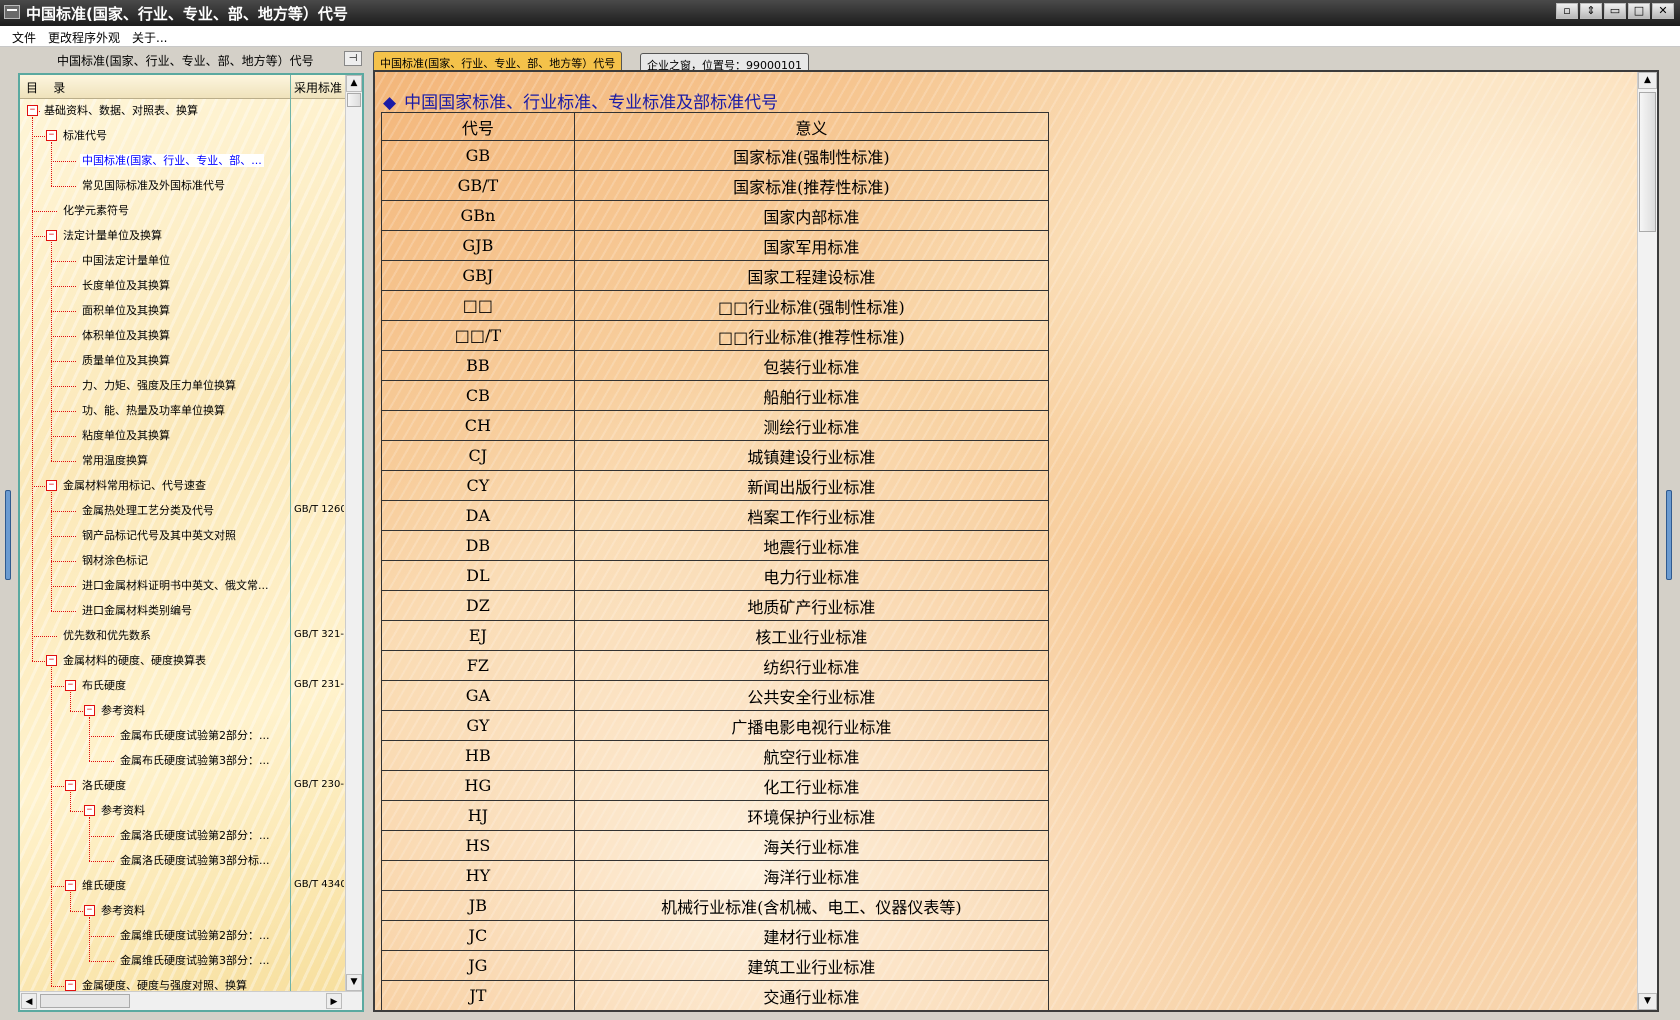  Describe the element at coordinates (153, 410) in the screenshot. I see `tree-item-label: 功、能、热量及功率单位换算` at that location.